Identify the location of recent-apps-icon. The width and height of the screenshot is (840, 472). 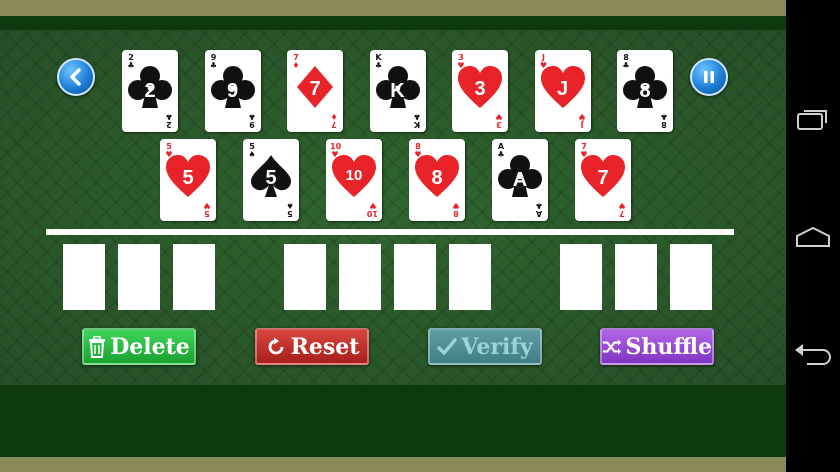
(813, 119).